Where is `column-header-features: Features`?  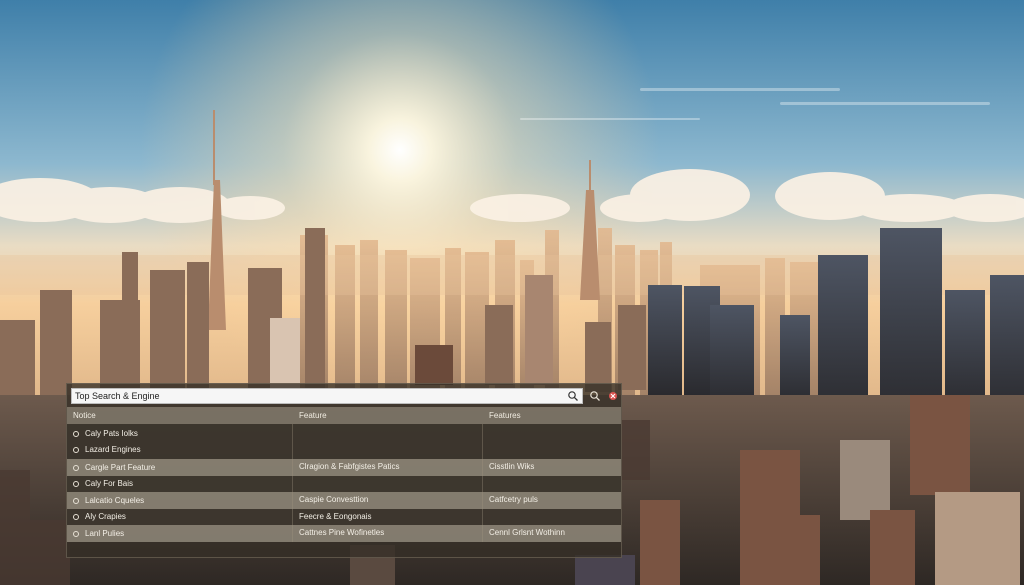 column-header-features: Features is located at coordinates (552, 415).